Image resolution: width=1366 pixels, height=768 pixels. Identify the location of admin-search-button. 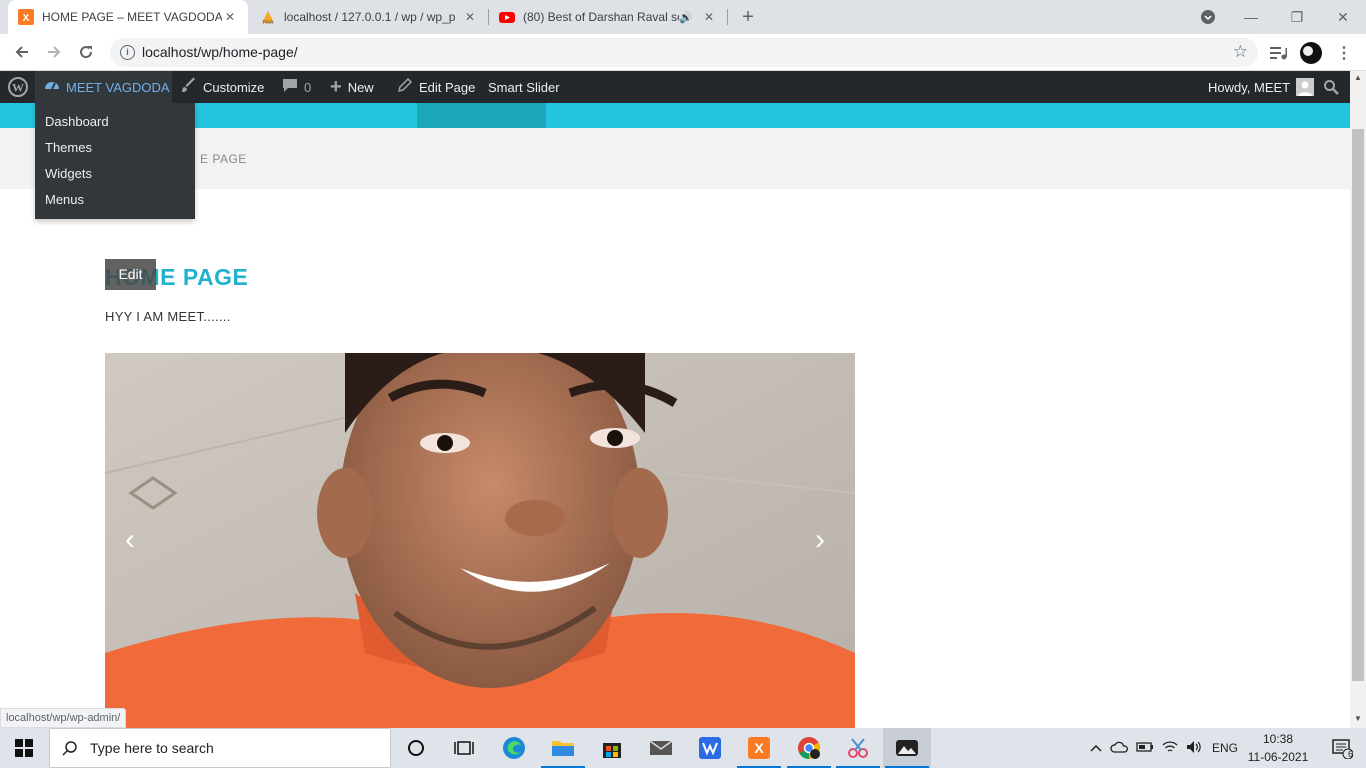
(1331, 87).